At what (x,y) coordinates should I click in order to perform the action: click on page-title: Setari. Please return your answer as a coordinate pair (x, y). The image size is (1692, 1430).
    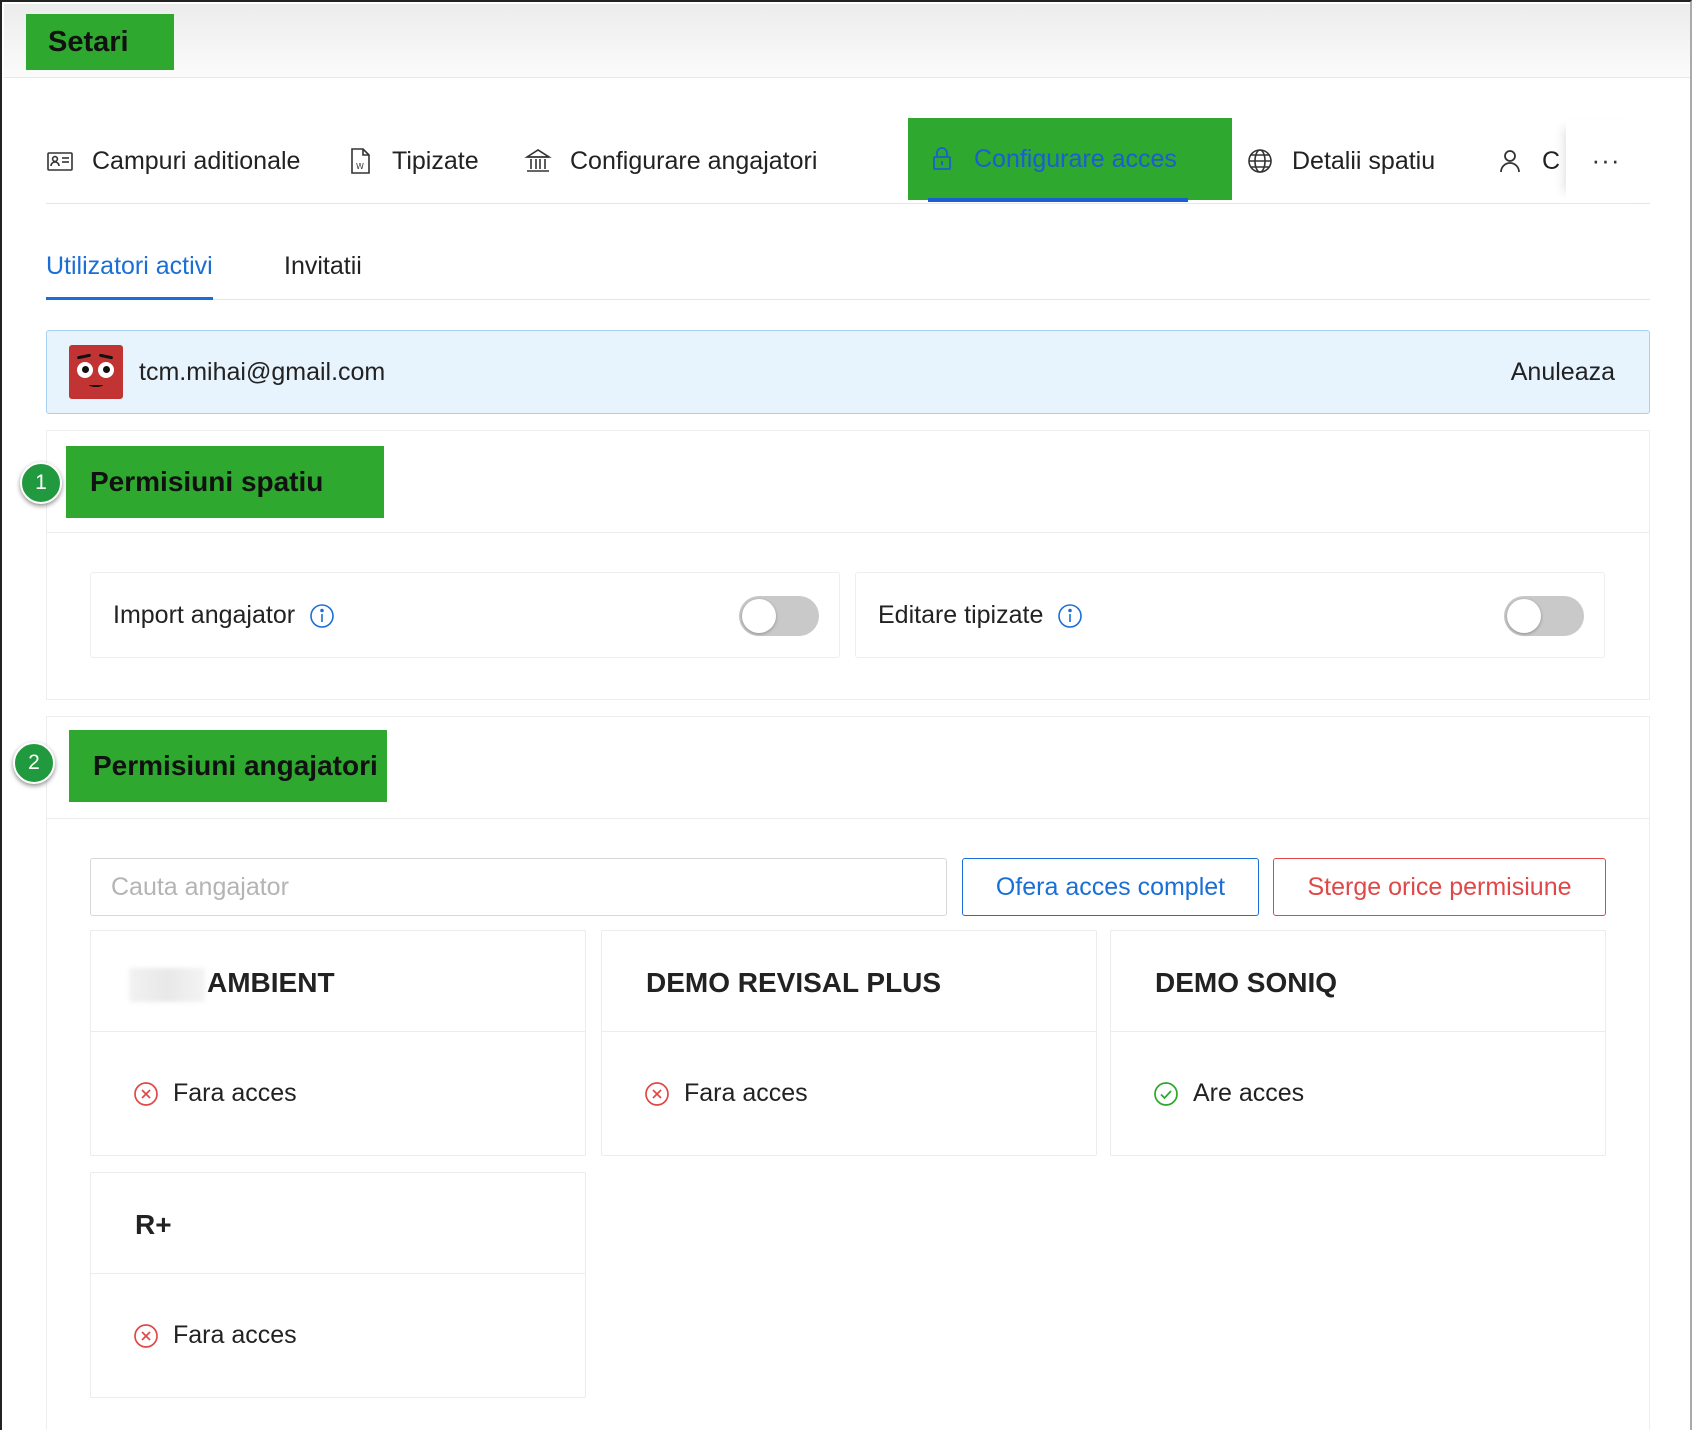
    Looking at the image, I should click on (100, 42).